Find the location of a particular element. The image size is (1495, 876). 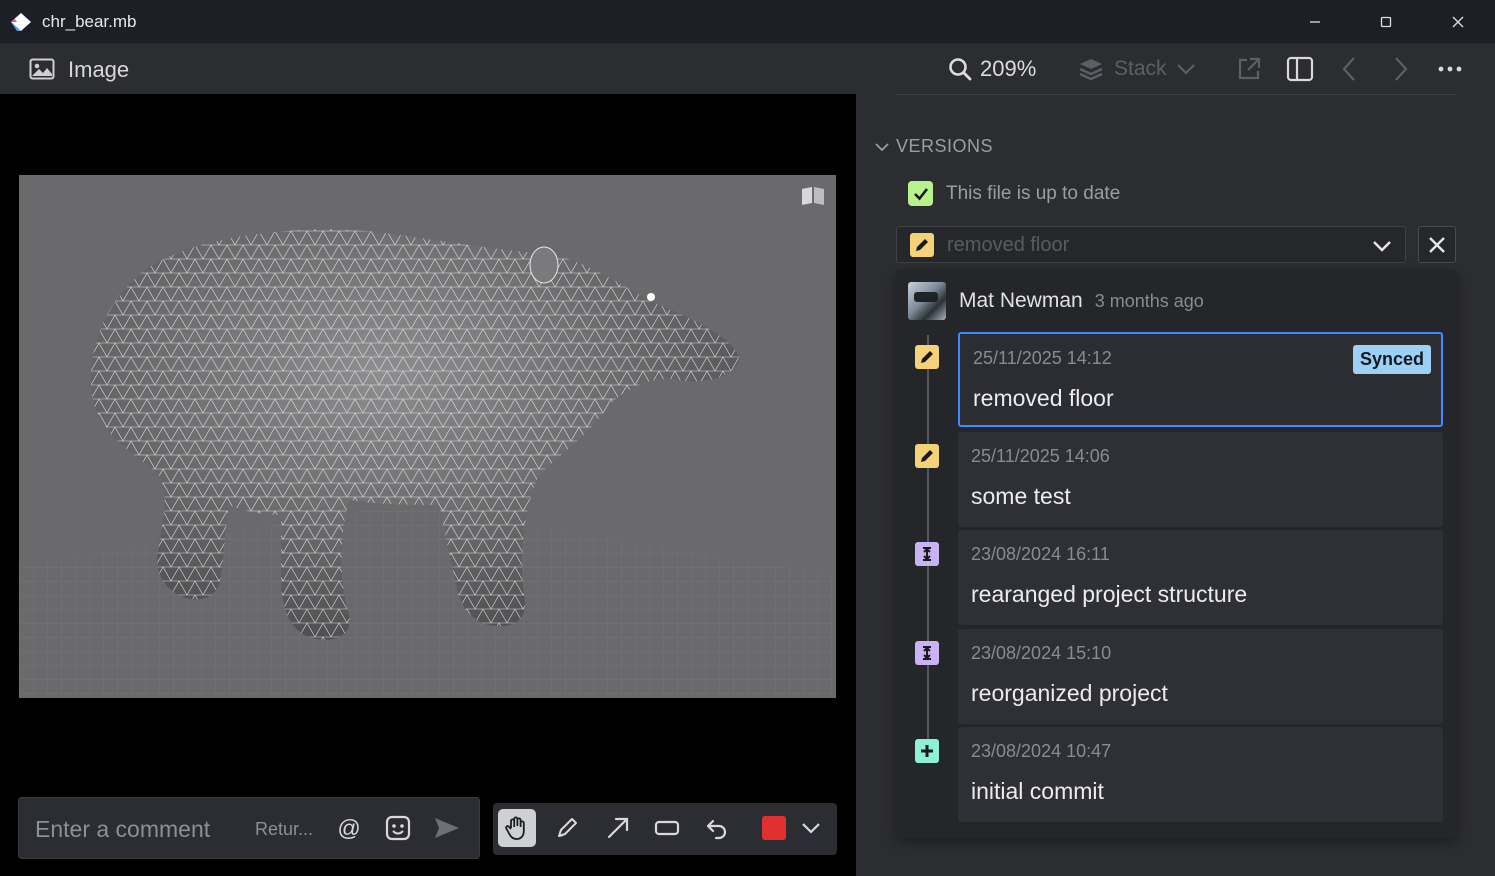

annotation-toolbar is located at coordinates (665, 829).